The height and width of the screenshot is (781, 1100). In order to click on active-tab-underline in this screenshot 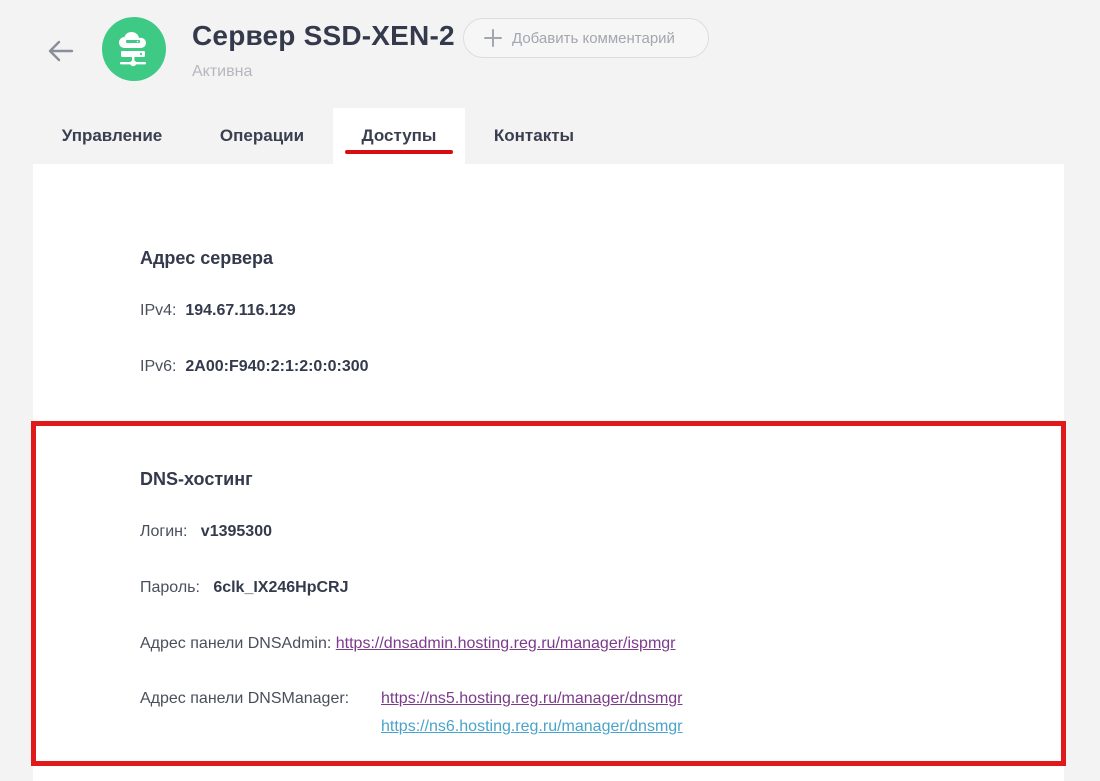, I will do `click(399, 152)`.